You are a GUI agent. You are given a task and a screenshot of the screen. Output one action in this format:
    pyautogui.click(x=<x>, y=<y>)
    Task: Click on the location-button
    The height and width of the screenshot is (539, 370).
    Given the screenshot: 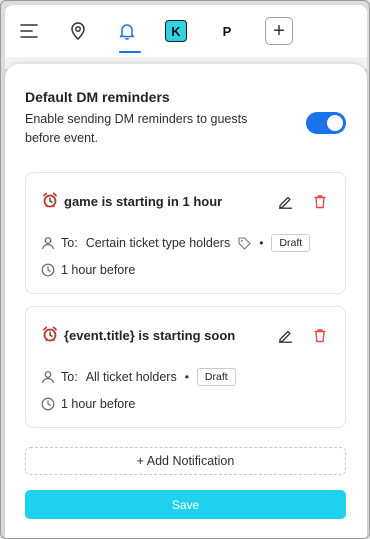 What is the action you would take?
    pyautogui.click(x=78, y=31)
    